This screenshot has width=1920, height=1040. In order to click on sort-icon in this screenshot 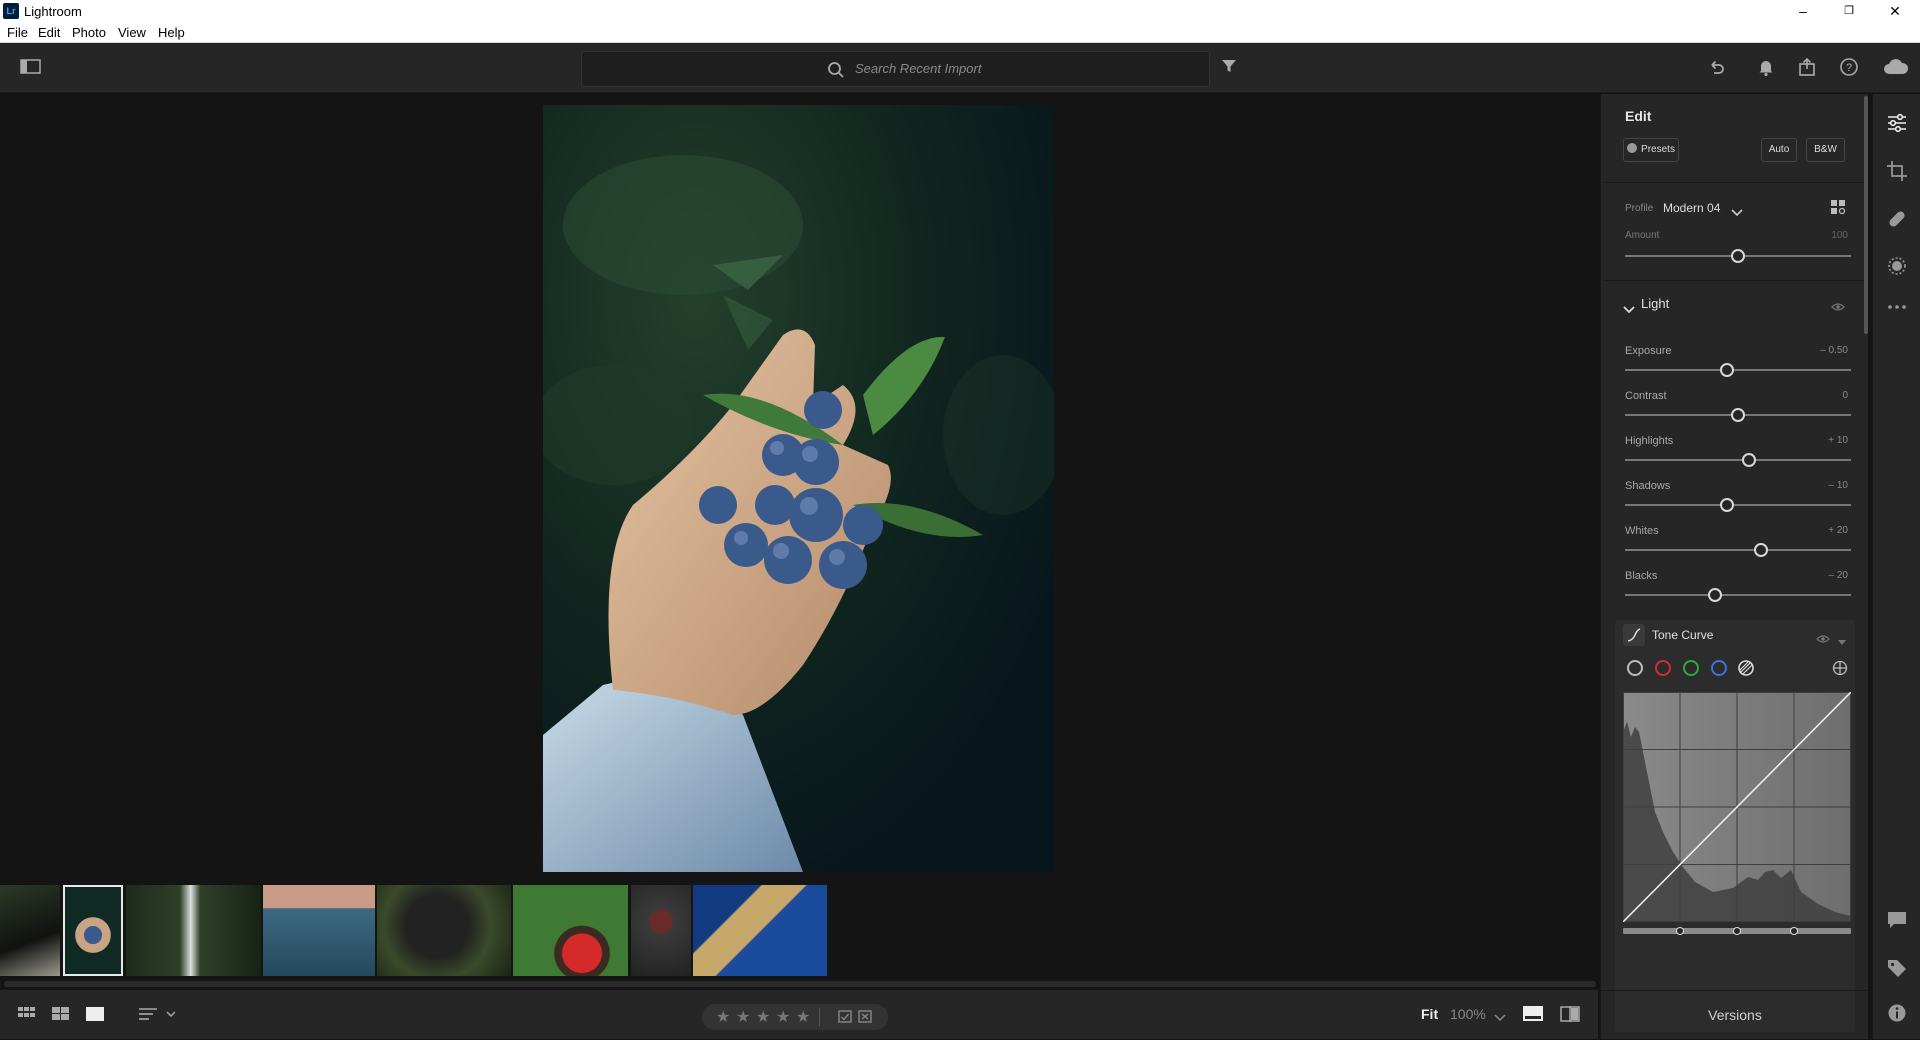, I will do `click(157, 1017)`.